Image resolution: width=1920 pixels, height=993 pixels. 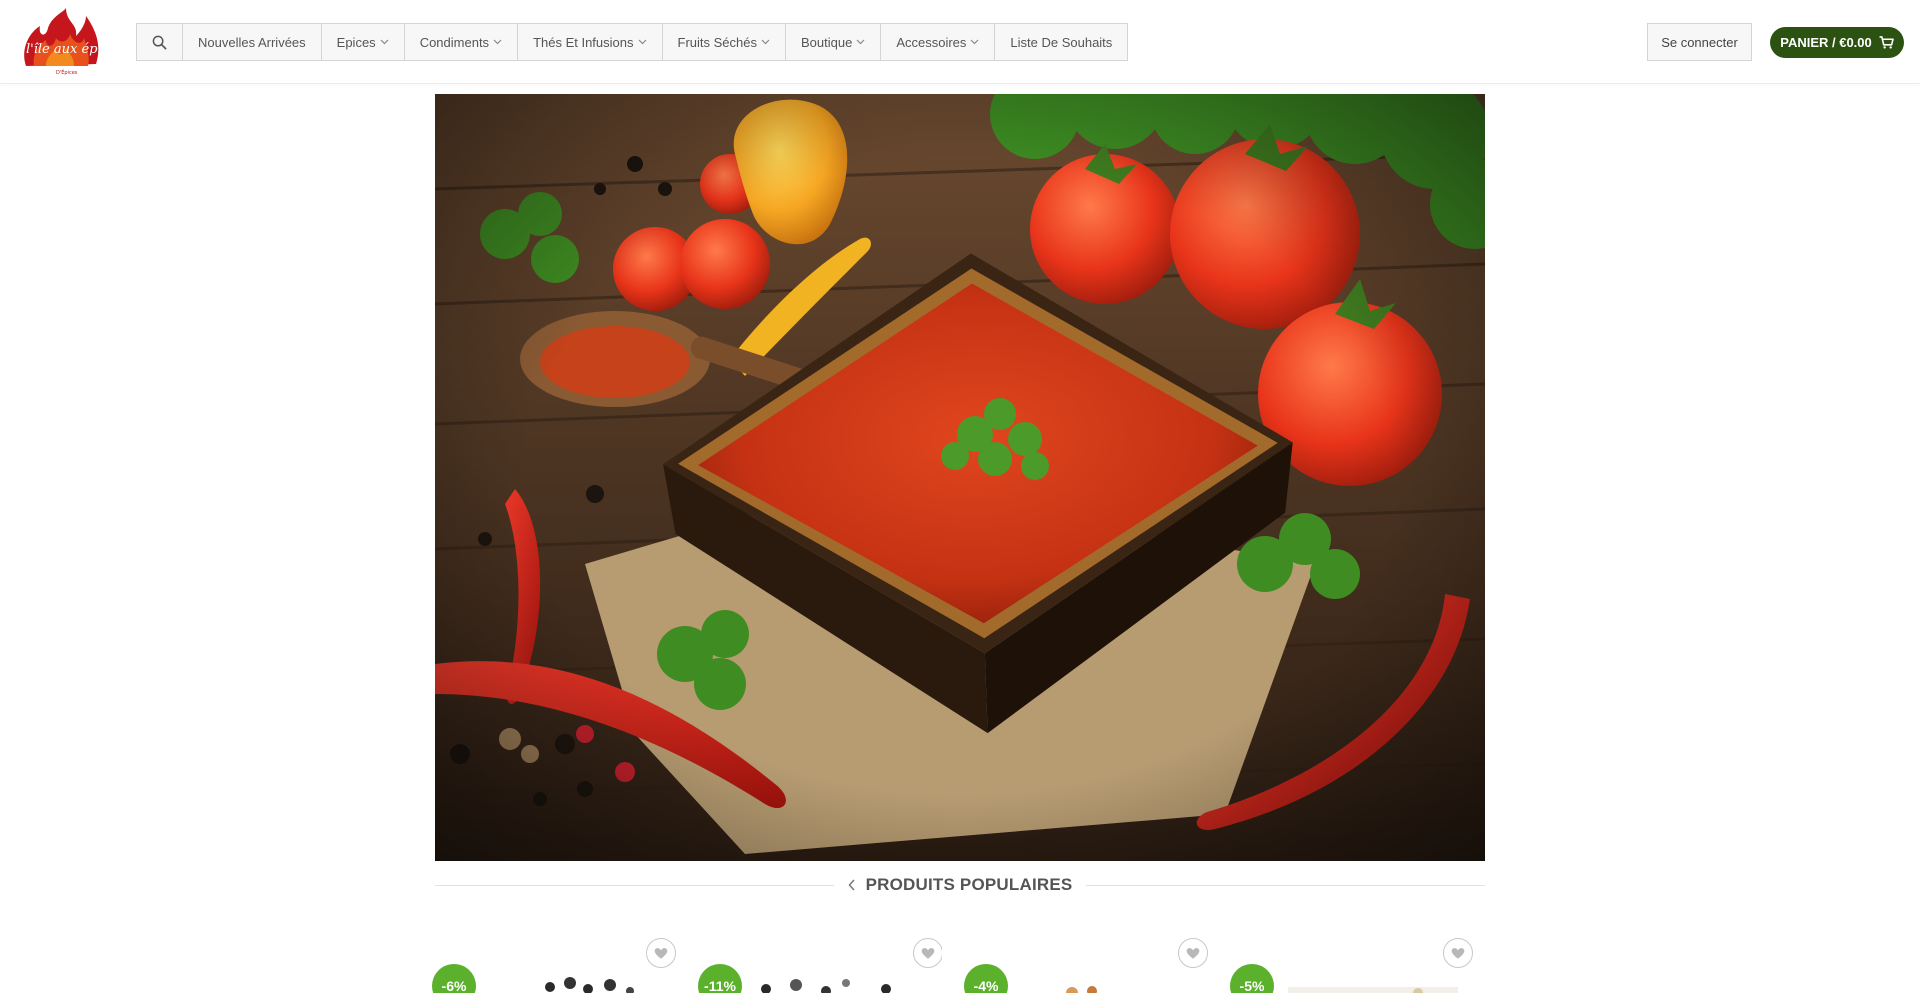 What do you see at coordinates (583, 42) in the screenshot?
I see `nav-item-label: Thés Et Infusions` at bounding box center [583, 42].